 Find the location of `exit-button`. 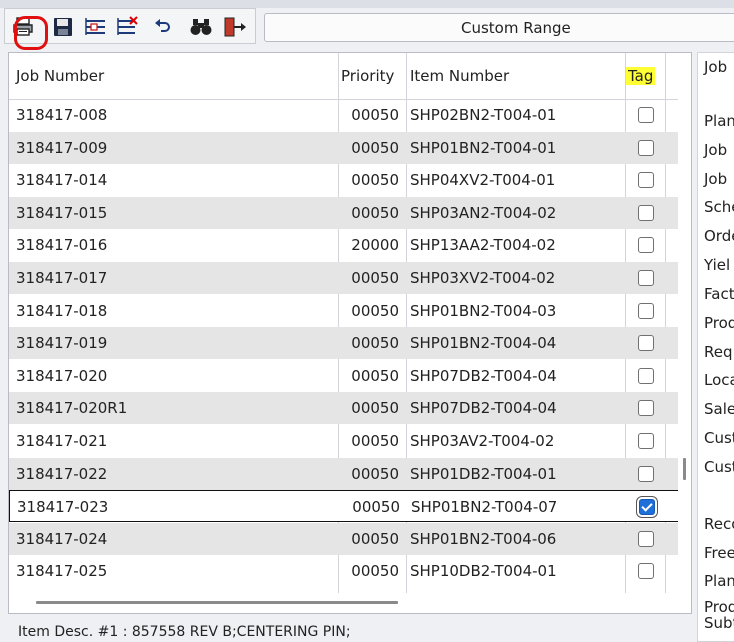

exit-button is located at coordinates (235, 27).